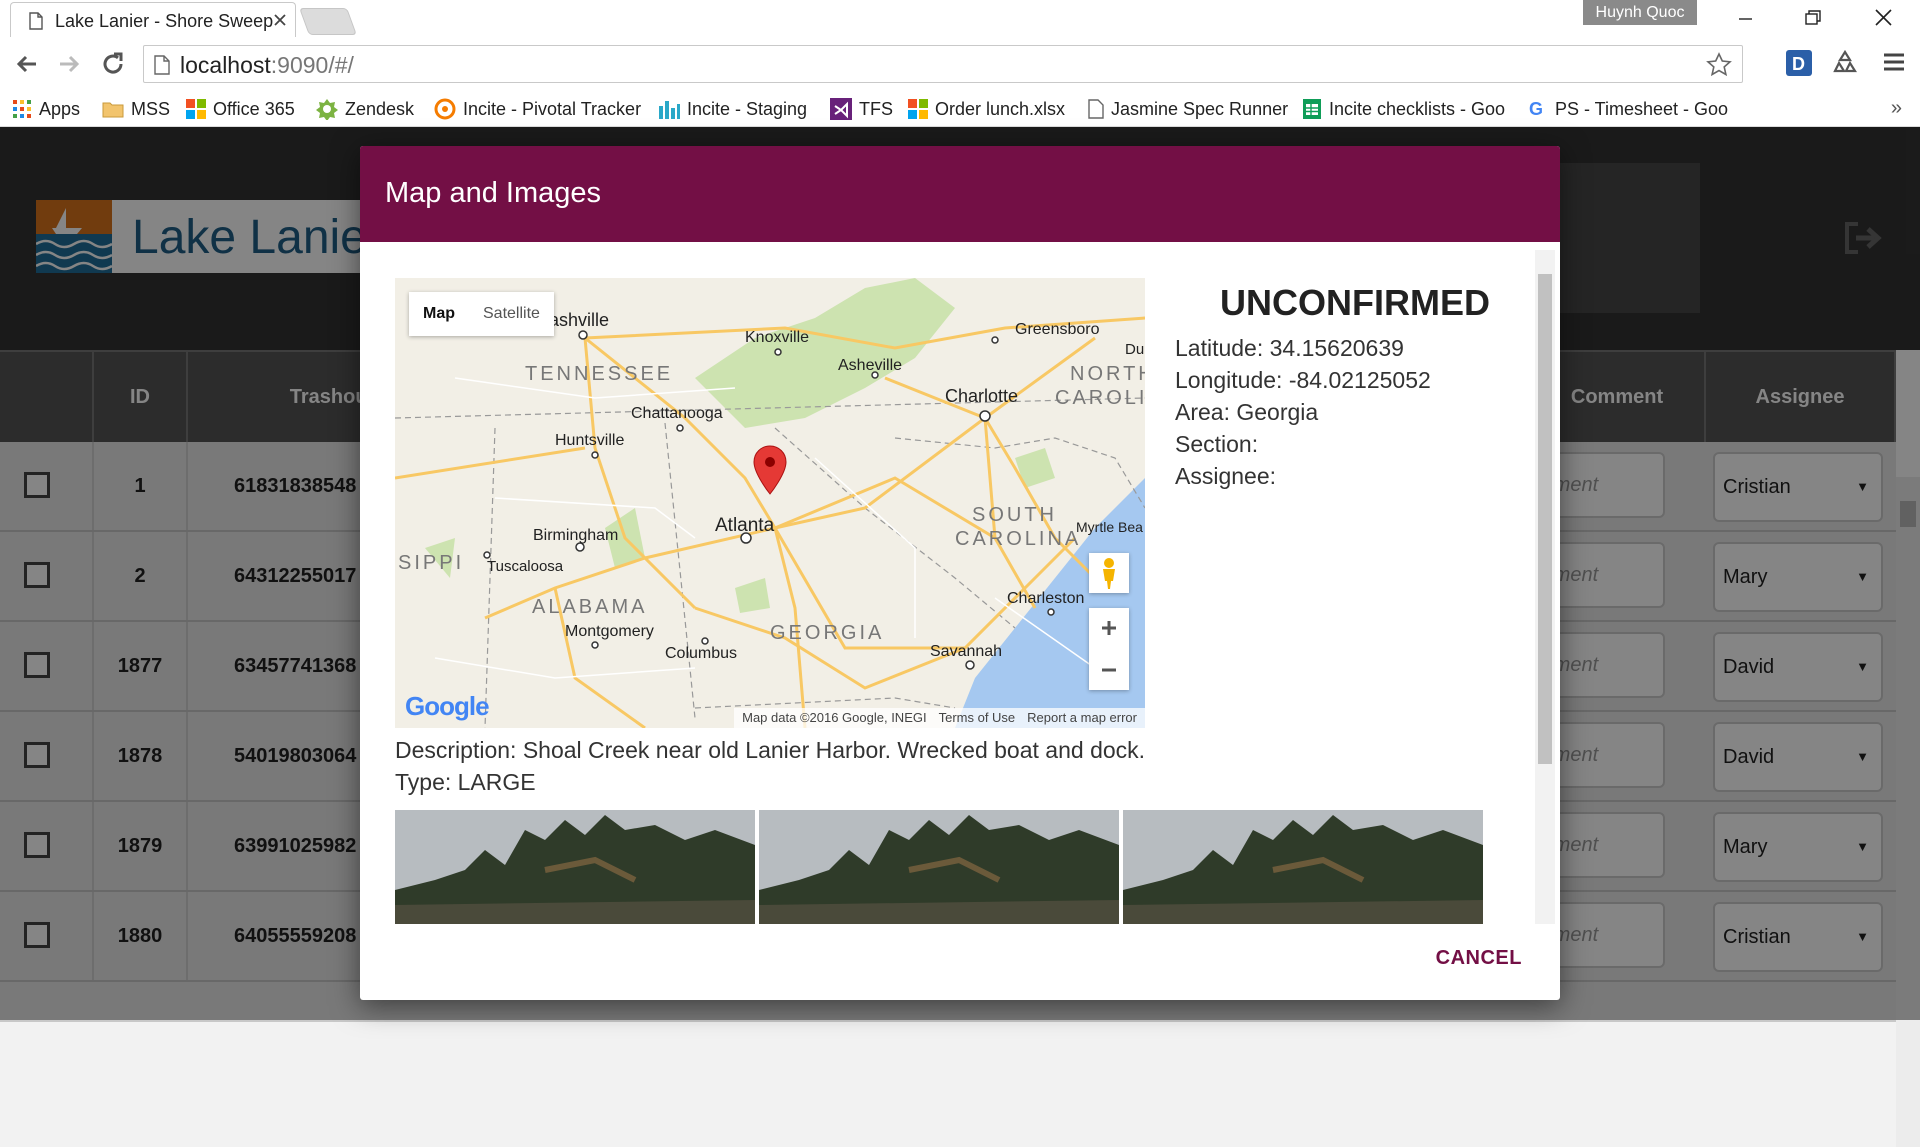 Image resolution: width=1920 pixels, height=1147 pixels. Describe the element at coordinates (27, 64) in the screenshot. I see `back-arrow-icon` at that location.